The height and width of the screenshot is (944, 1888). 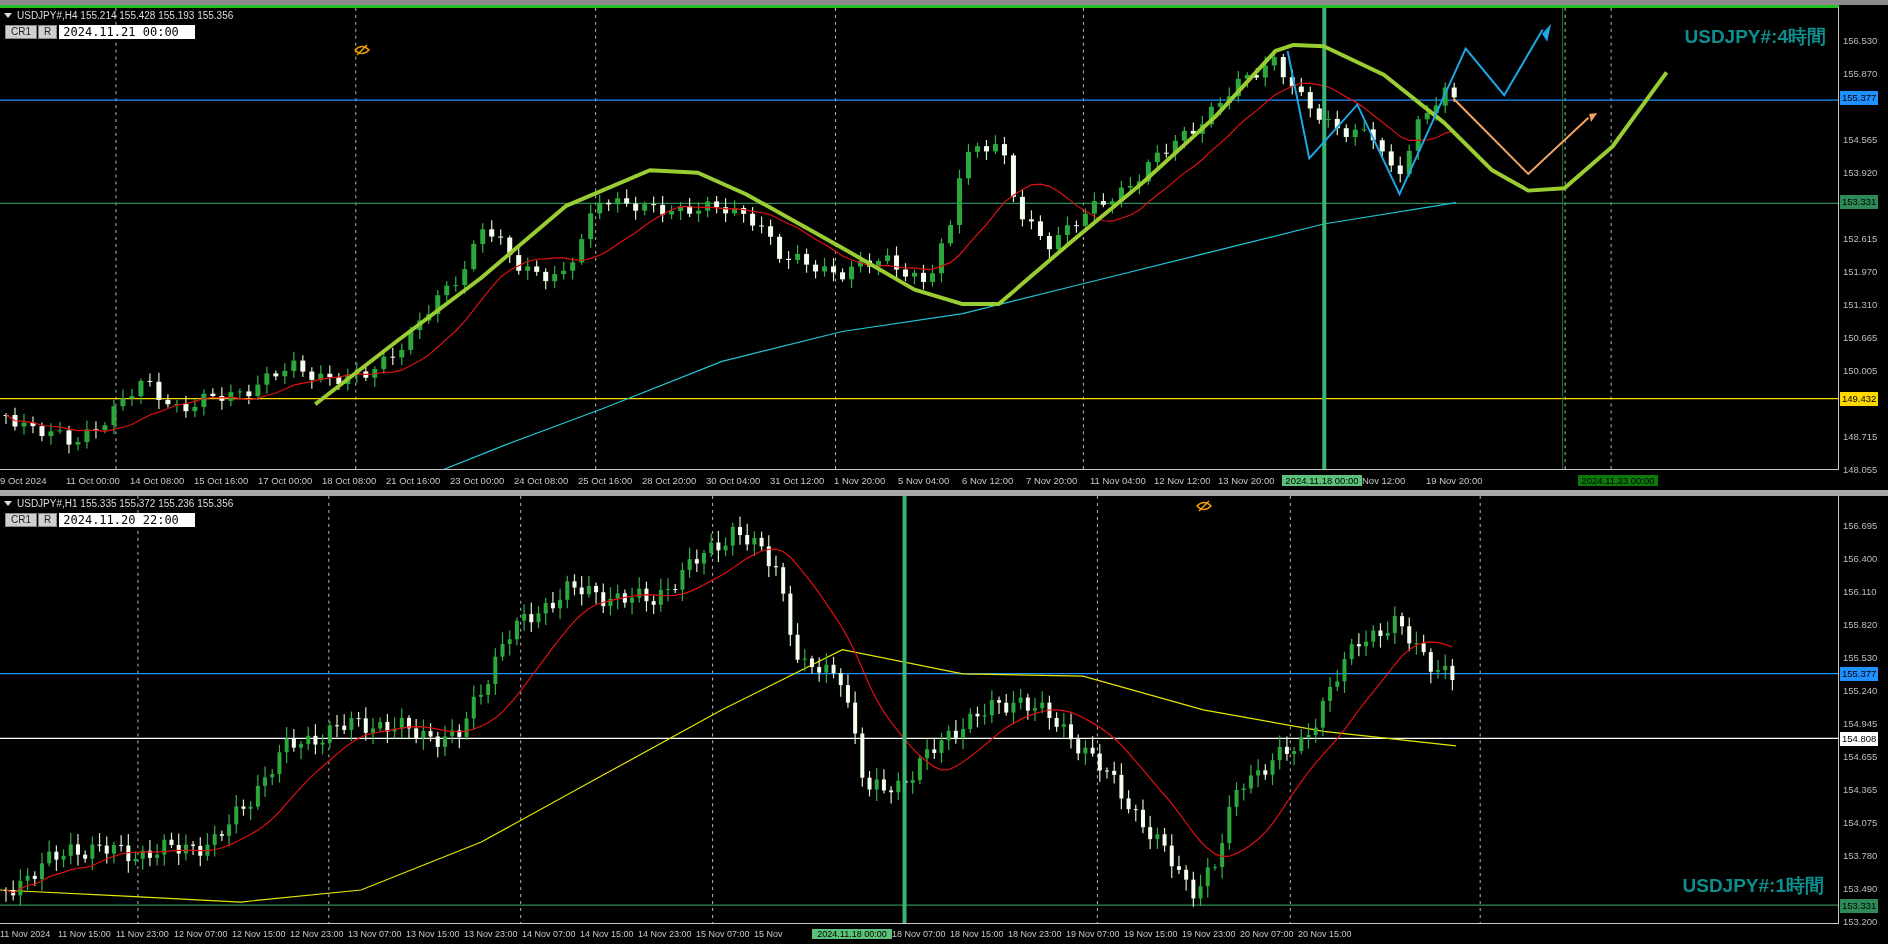 What do you see at coordinates (860, 480) in the screenshot?
I see `time-label: 1 Nov 20:00` at bounding box center [860, 480].